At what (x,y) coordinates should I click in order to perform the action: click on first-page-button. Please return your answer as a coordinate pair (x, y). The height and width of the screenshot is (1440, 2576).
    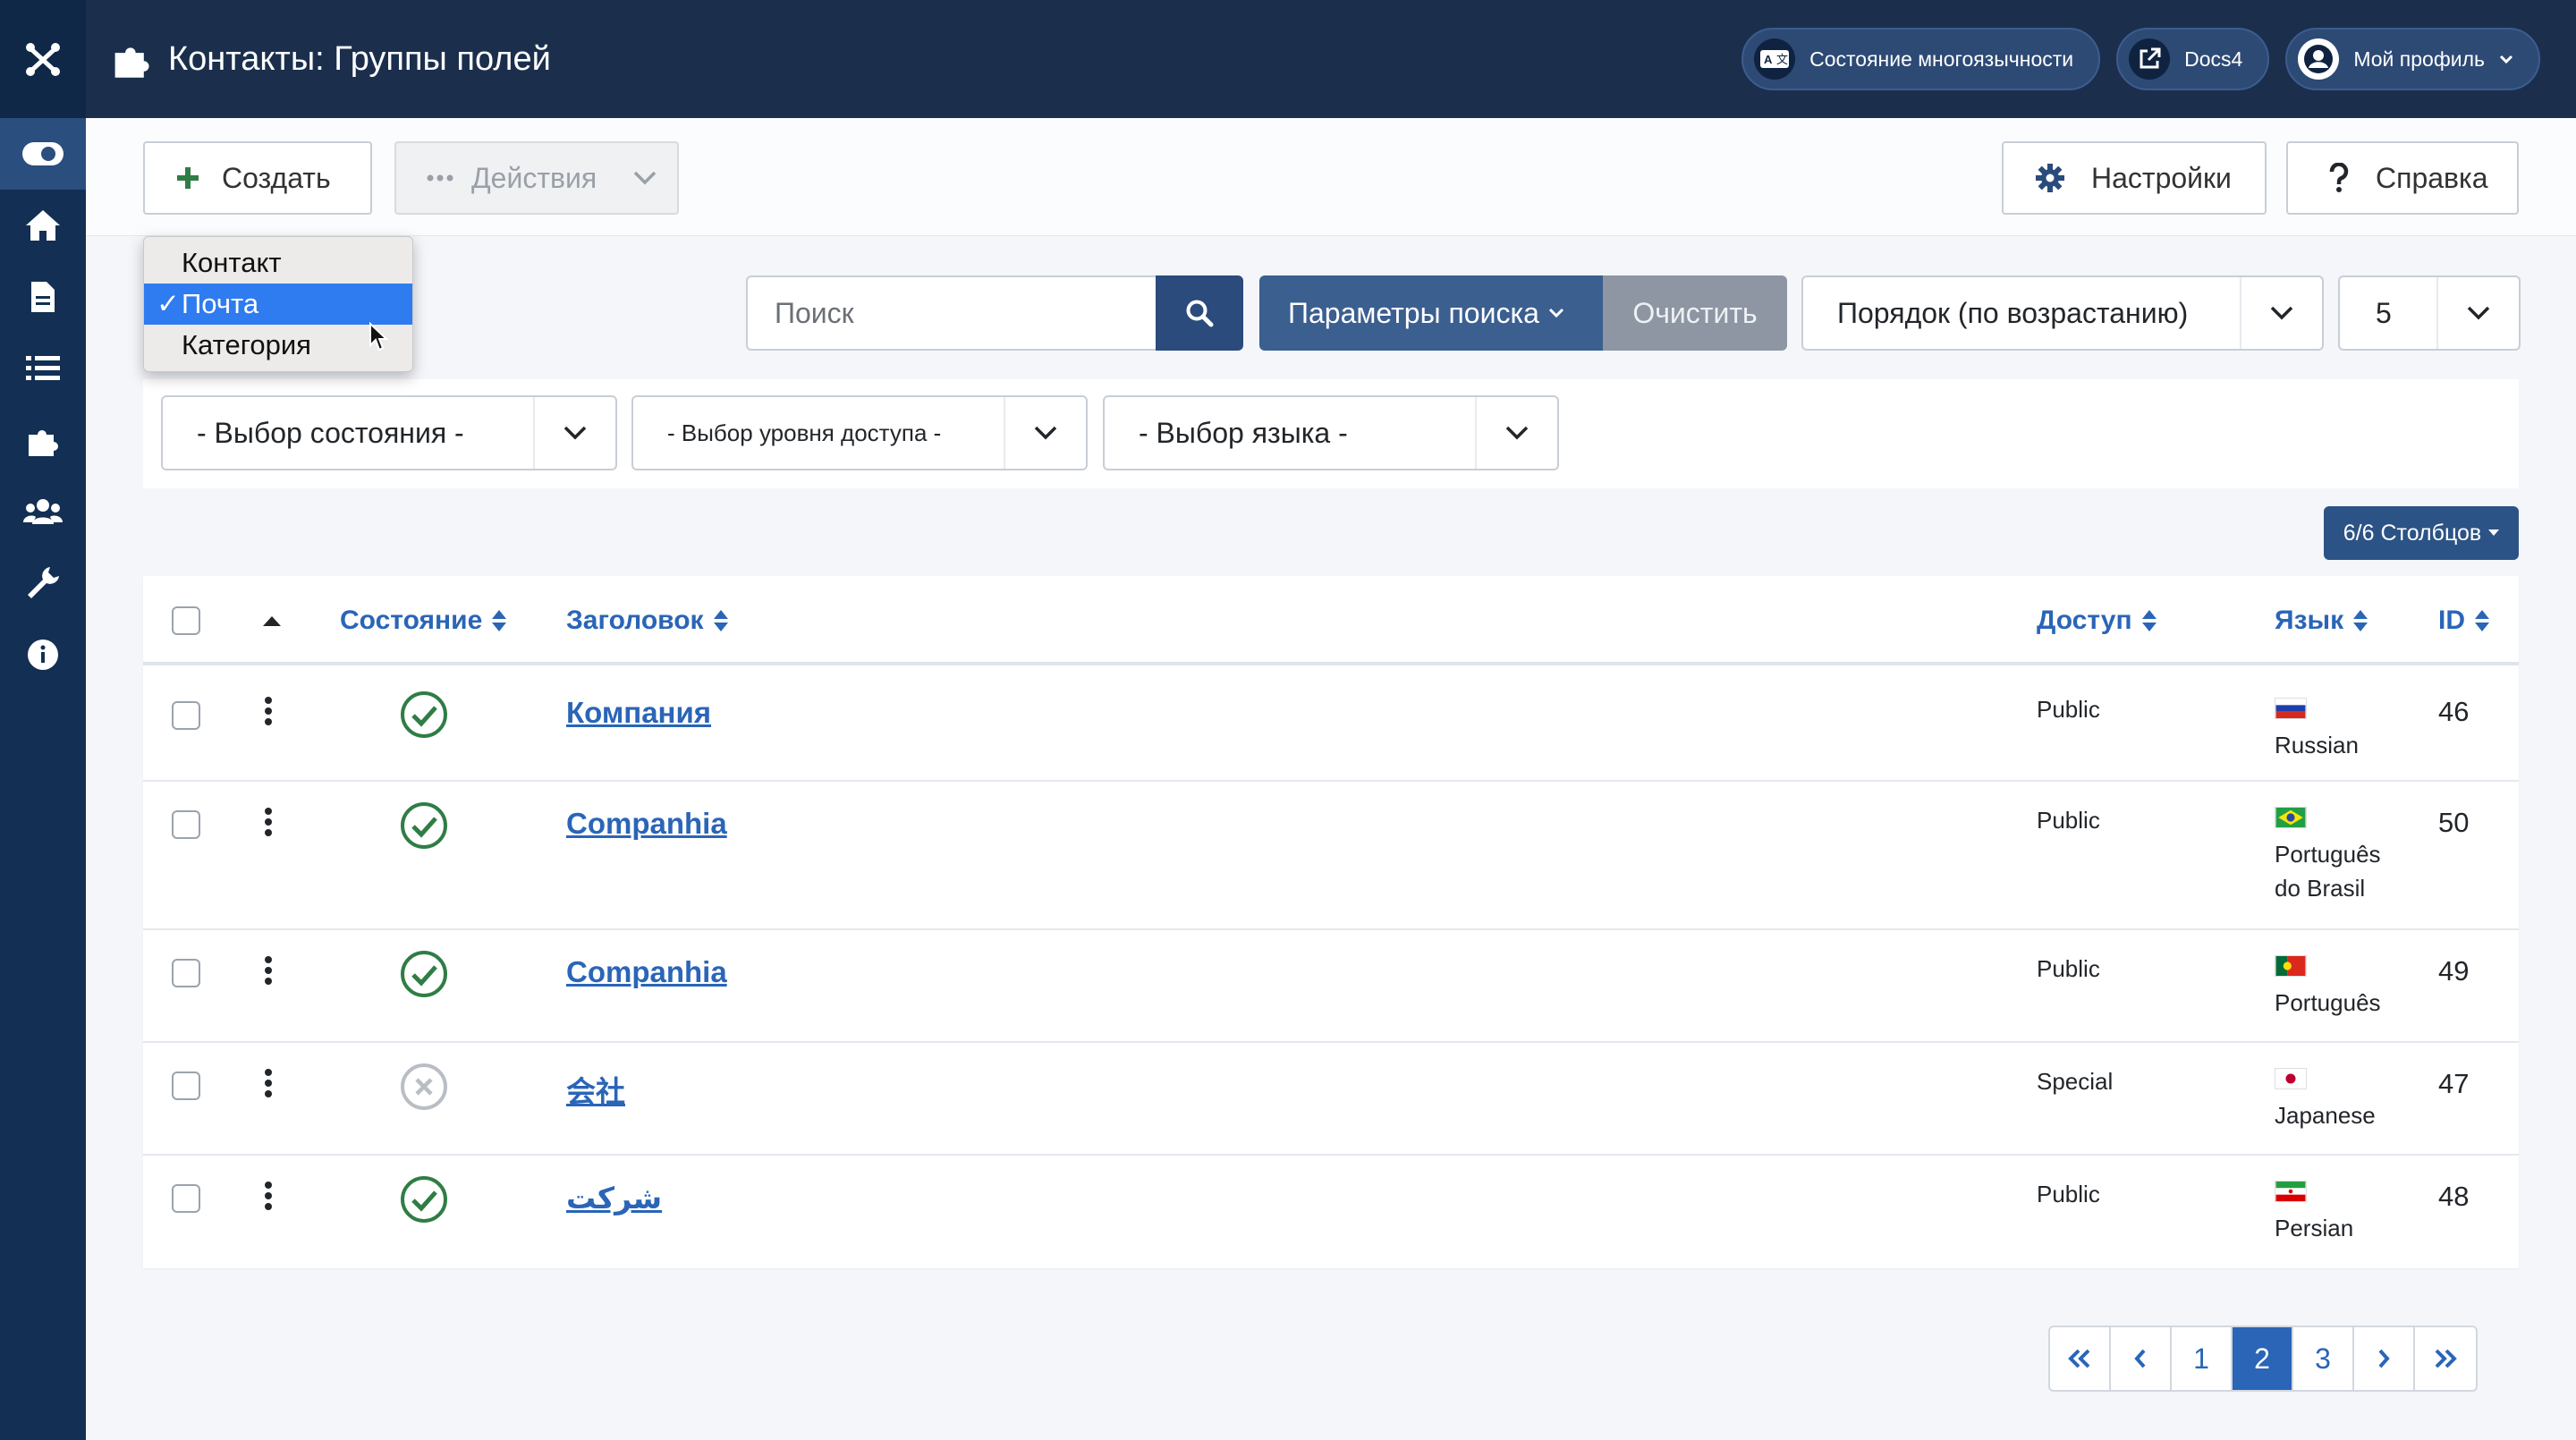
    Looking at the image, I should click on (2080, 1358).